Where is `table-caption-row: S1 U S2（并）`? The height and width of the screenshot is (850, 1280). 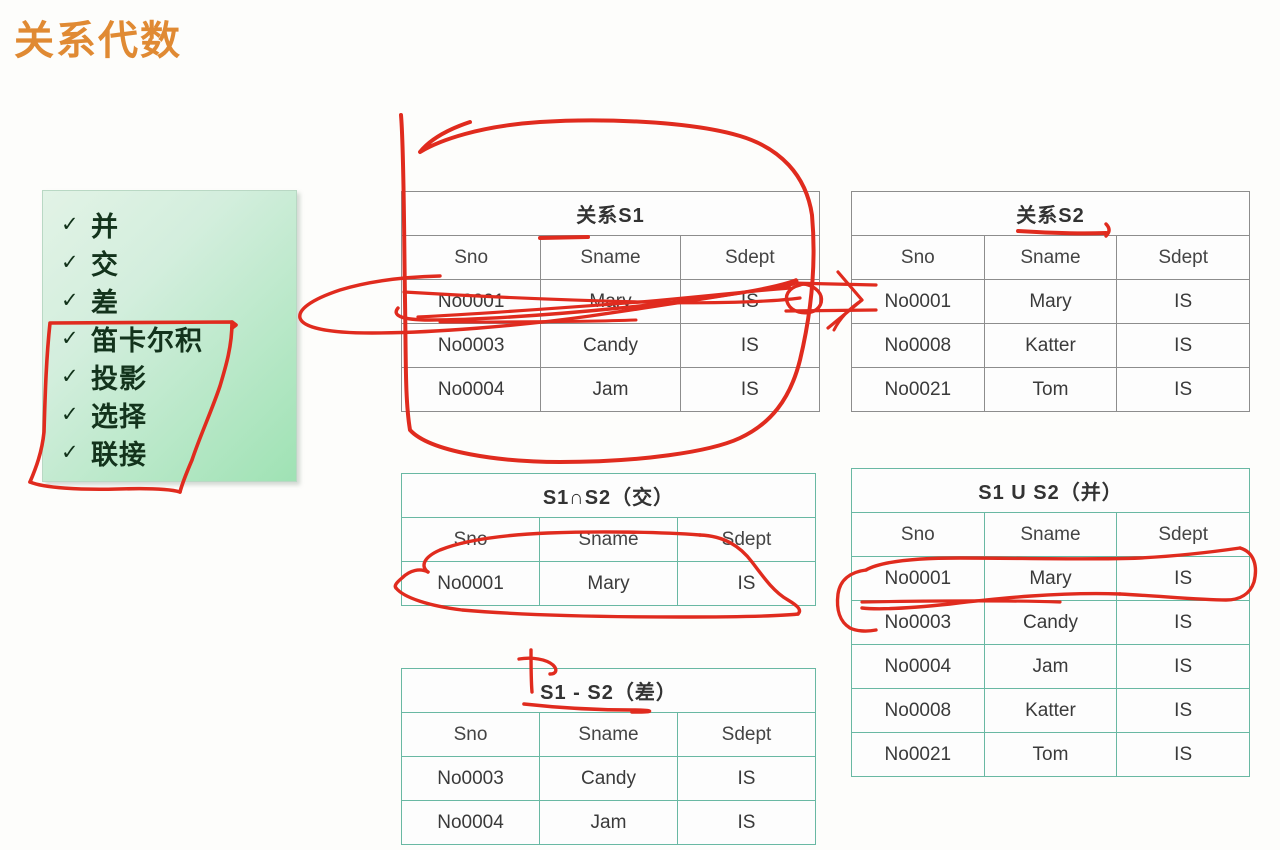
table-caption-row: S1 U S2（并） is located at coordinates (1050, 490).